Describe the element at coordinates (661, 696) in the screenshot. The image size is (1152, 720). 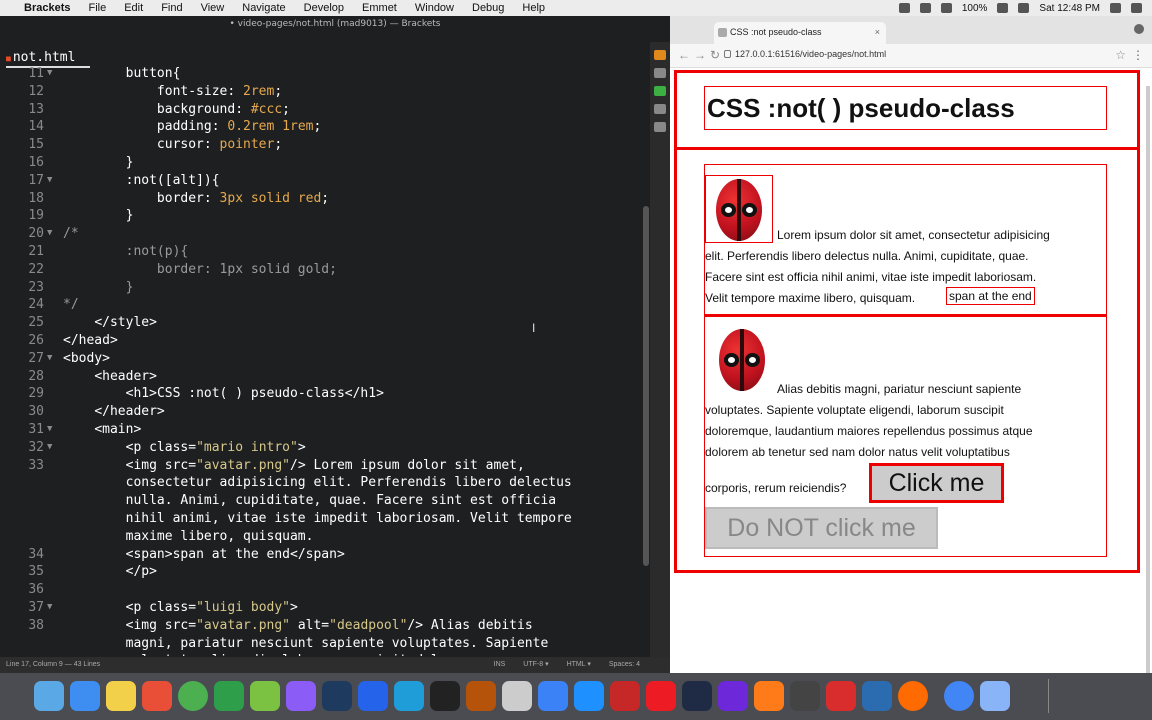
I see `illustrator-icon` at that location.